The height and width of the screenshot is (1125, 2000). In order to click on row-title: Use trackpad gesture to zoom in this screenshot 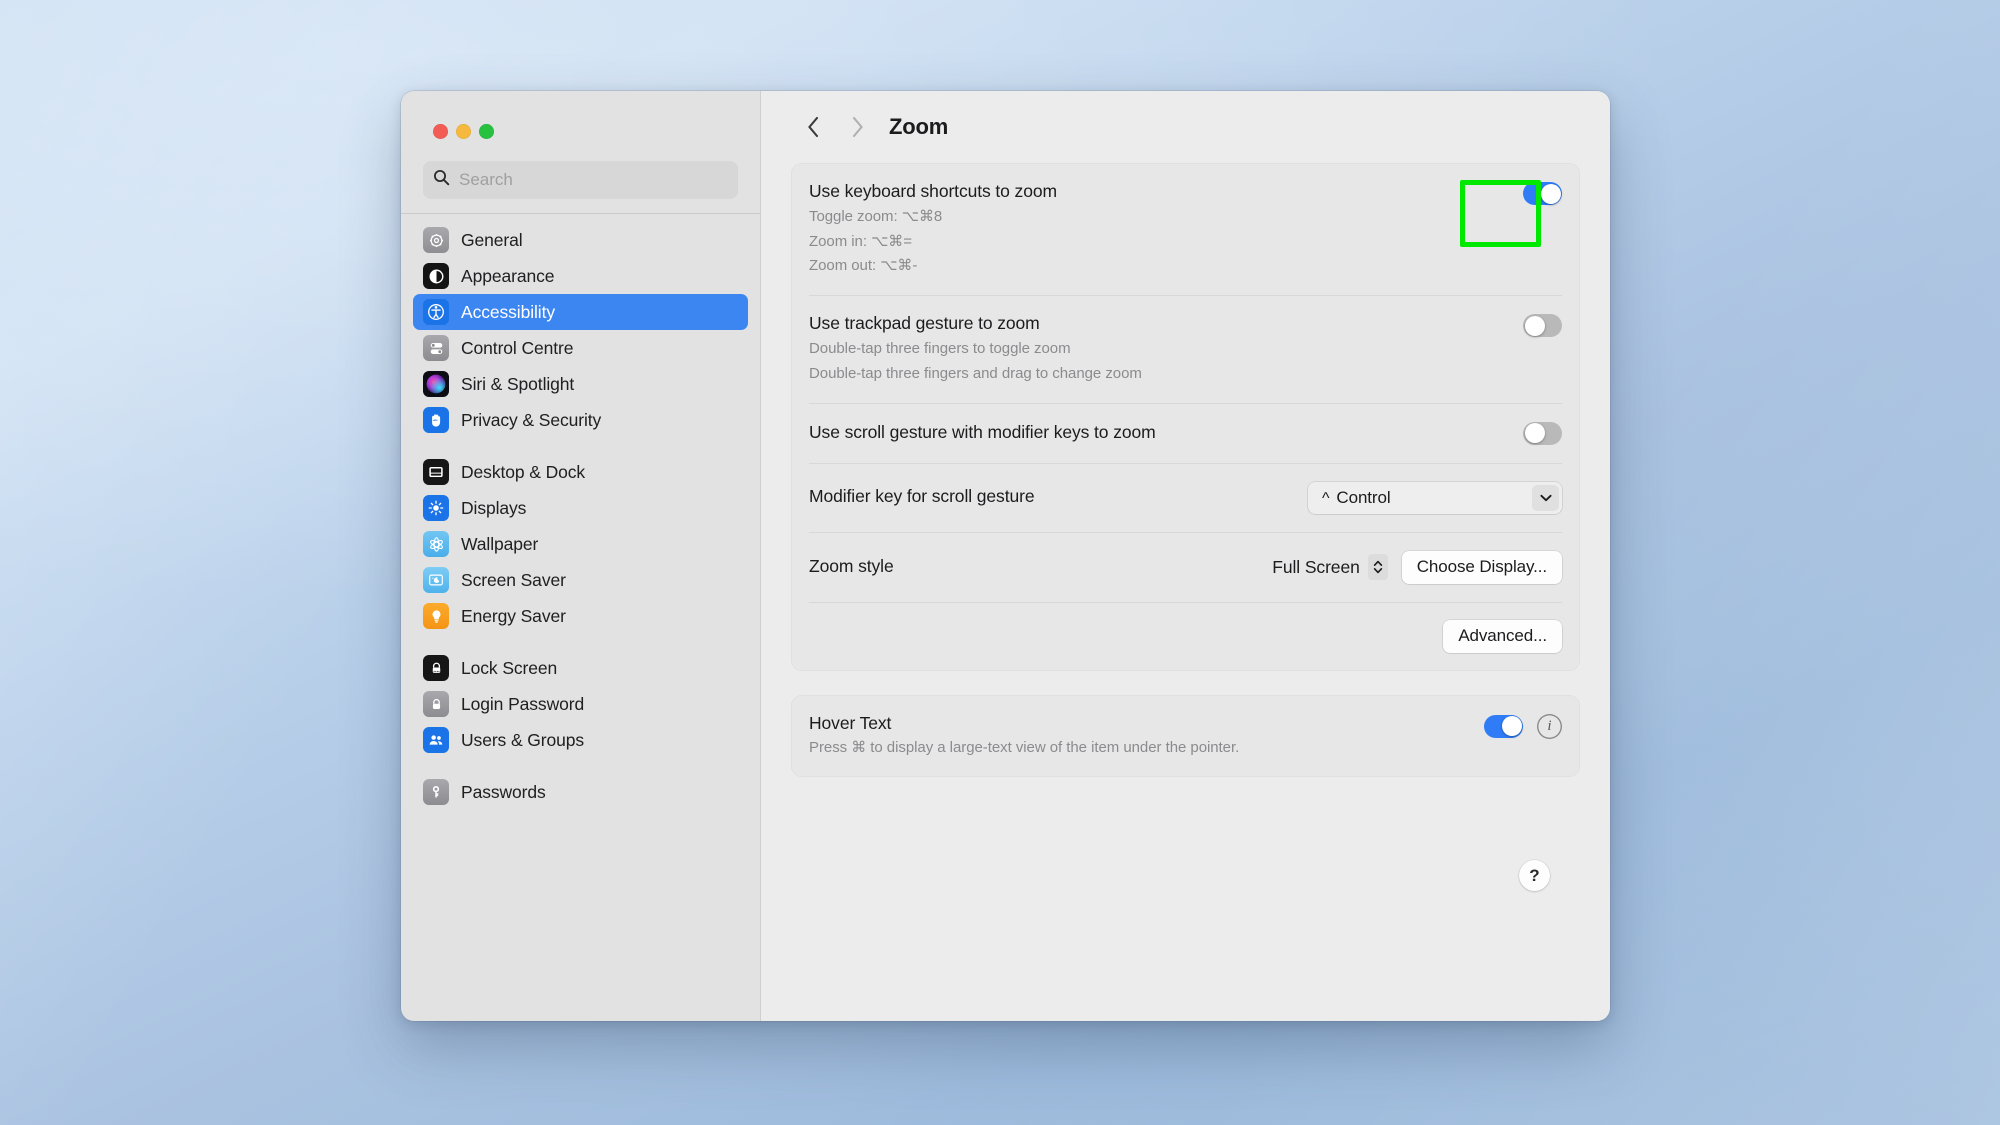, I will do `click(924, 323)`.